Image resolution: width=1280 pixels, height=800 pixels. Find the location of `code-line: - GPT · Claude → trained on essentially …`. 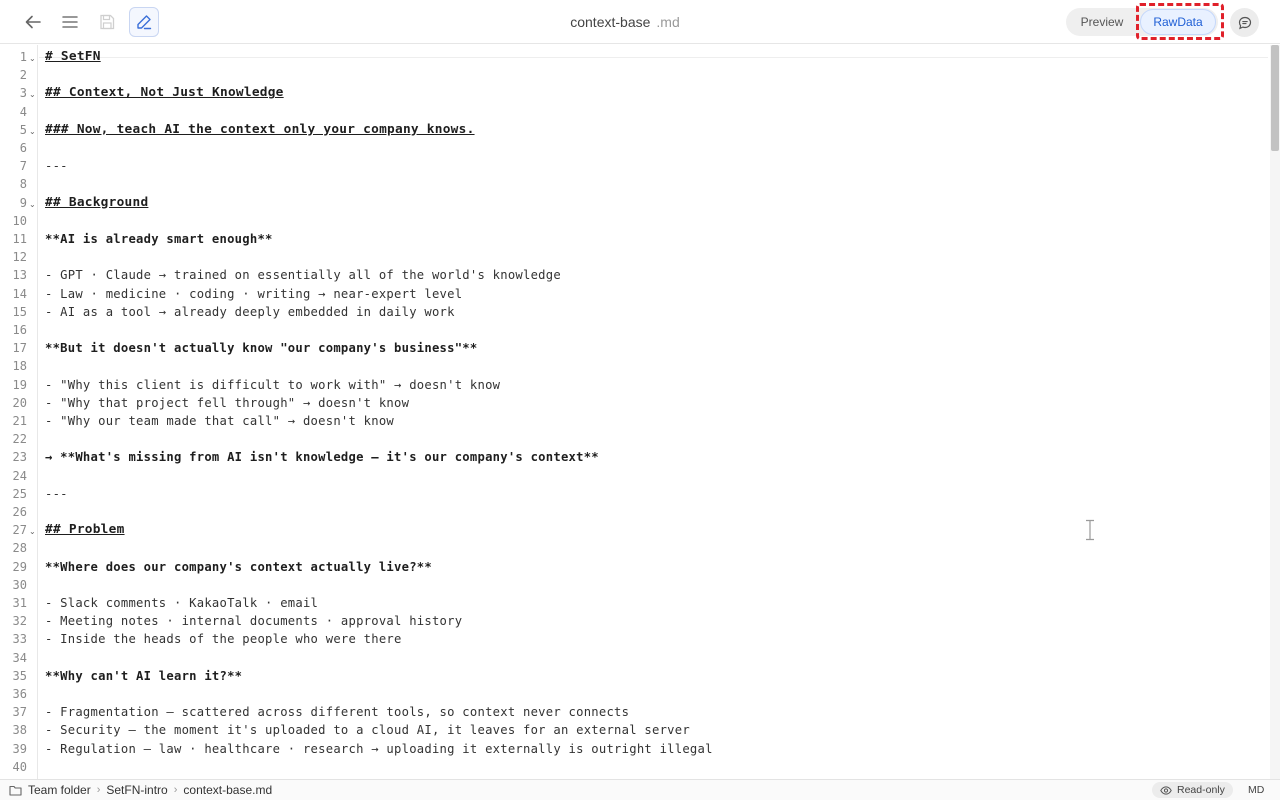

code-line: - GPT · Claude → trained on essentially … is located at coordinates (303, 275).